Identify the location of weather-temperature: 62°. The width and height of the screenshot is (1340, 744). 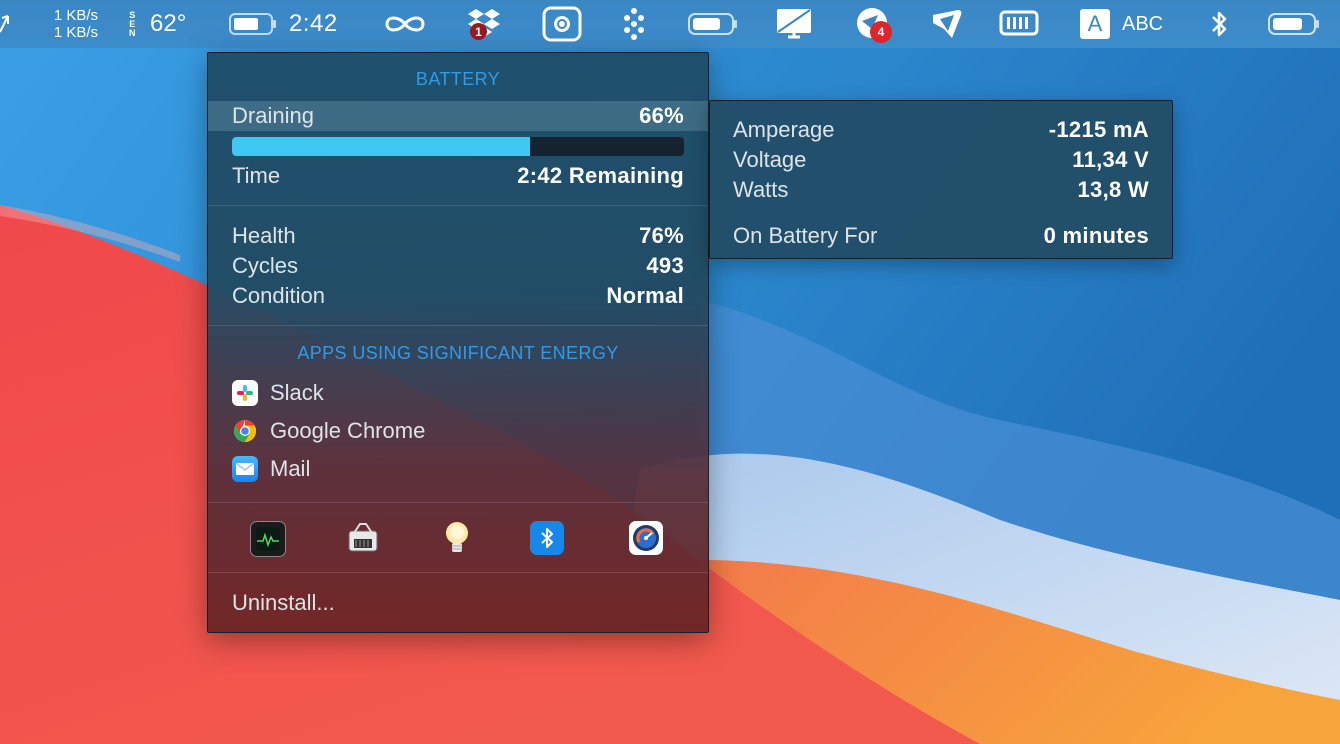
(168, 24).